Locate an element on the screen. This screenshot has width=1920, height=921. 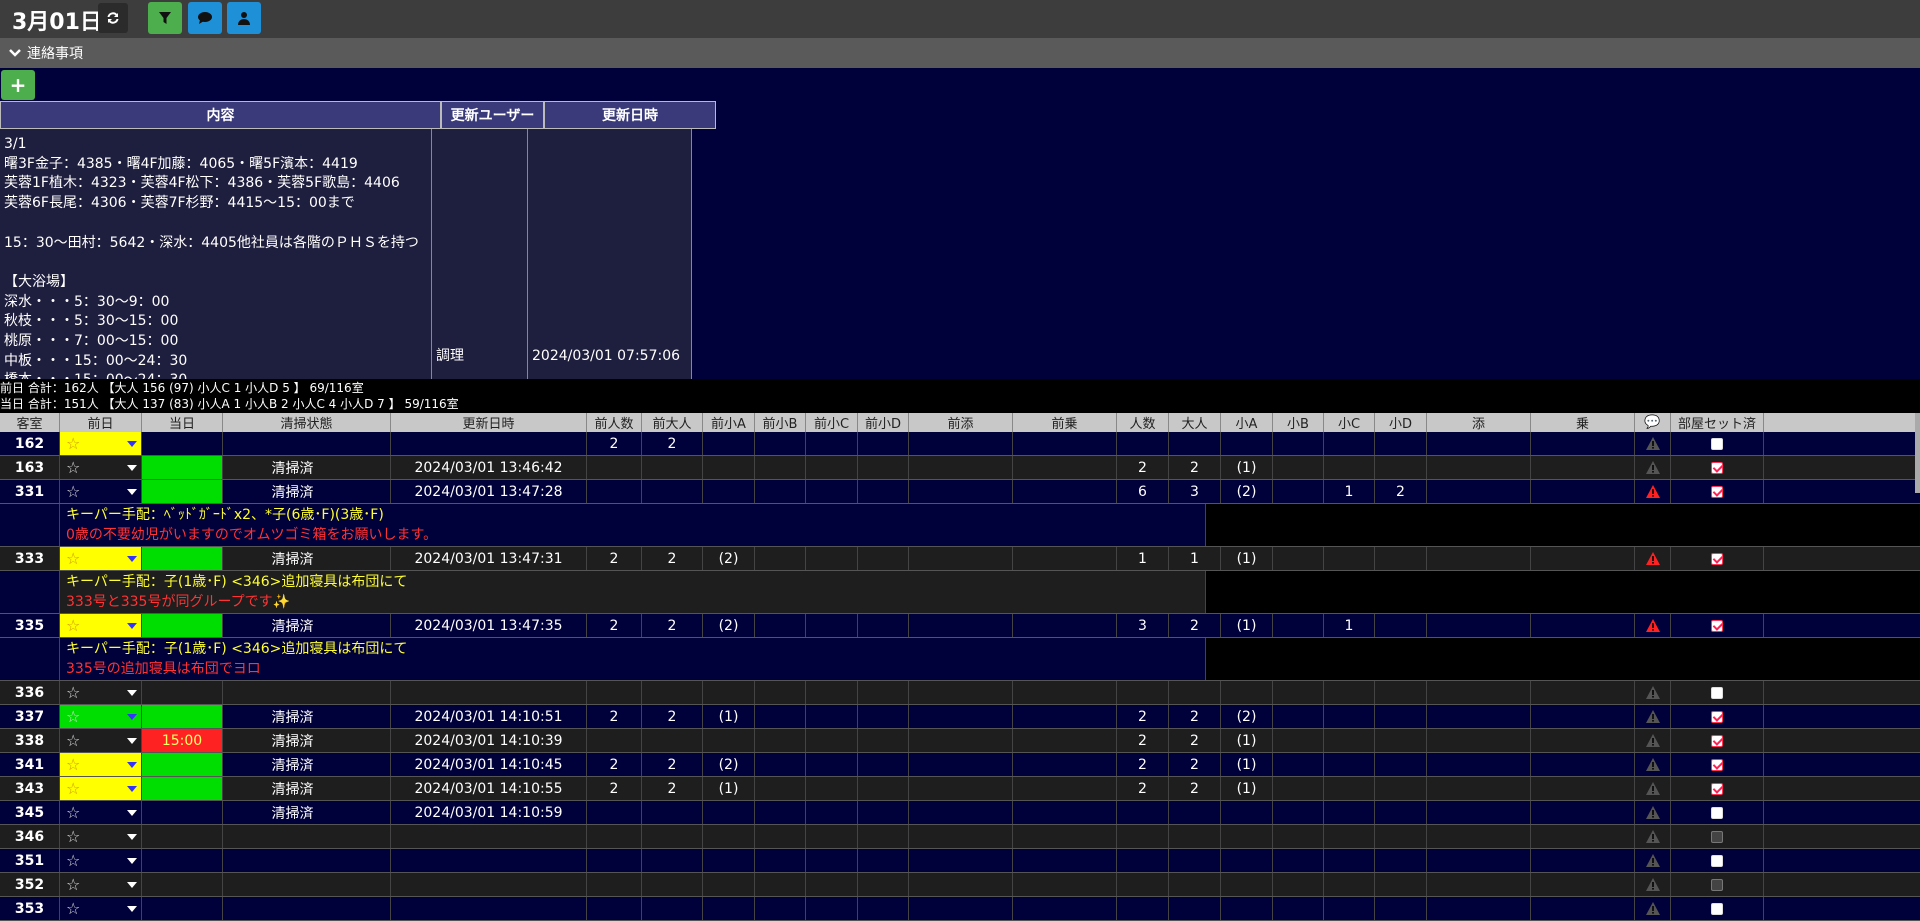
room-row: 163 ☆ 清掃済 2024/03/01 13:46:42 2 2 (1) is located at coordinates (960, 468).